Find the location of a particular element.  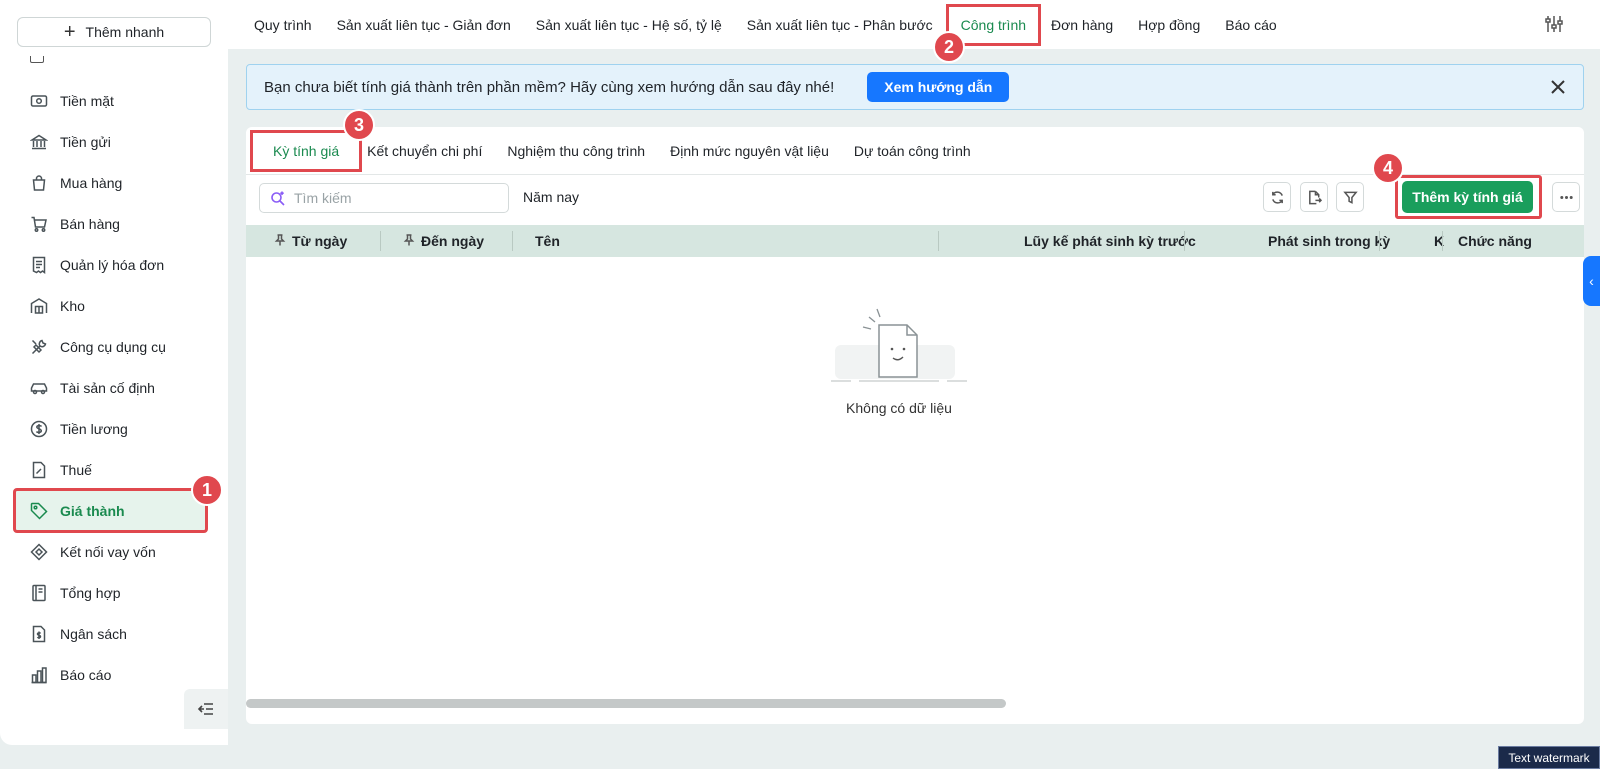

view-guide-button: Xem hướng dẫn is located at coordinates (938, 87).